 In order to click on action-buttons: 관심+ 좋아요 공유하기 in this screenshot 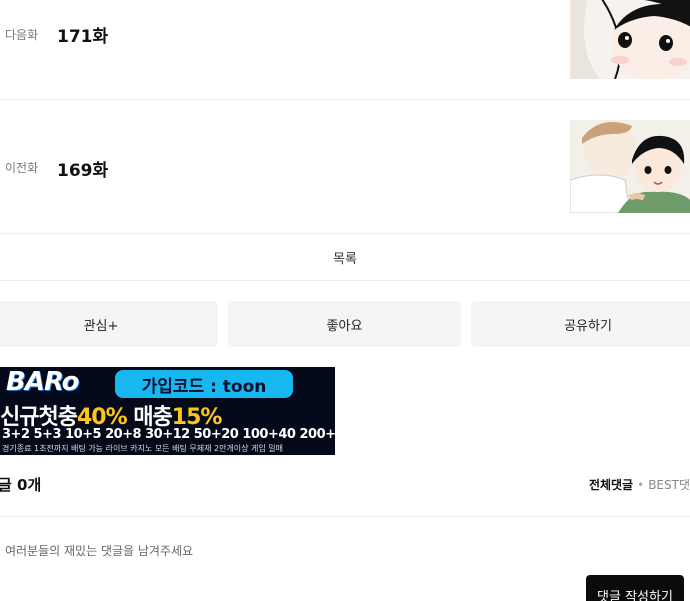, I will do `click(345, 324)`.